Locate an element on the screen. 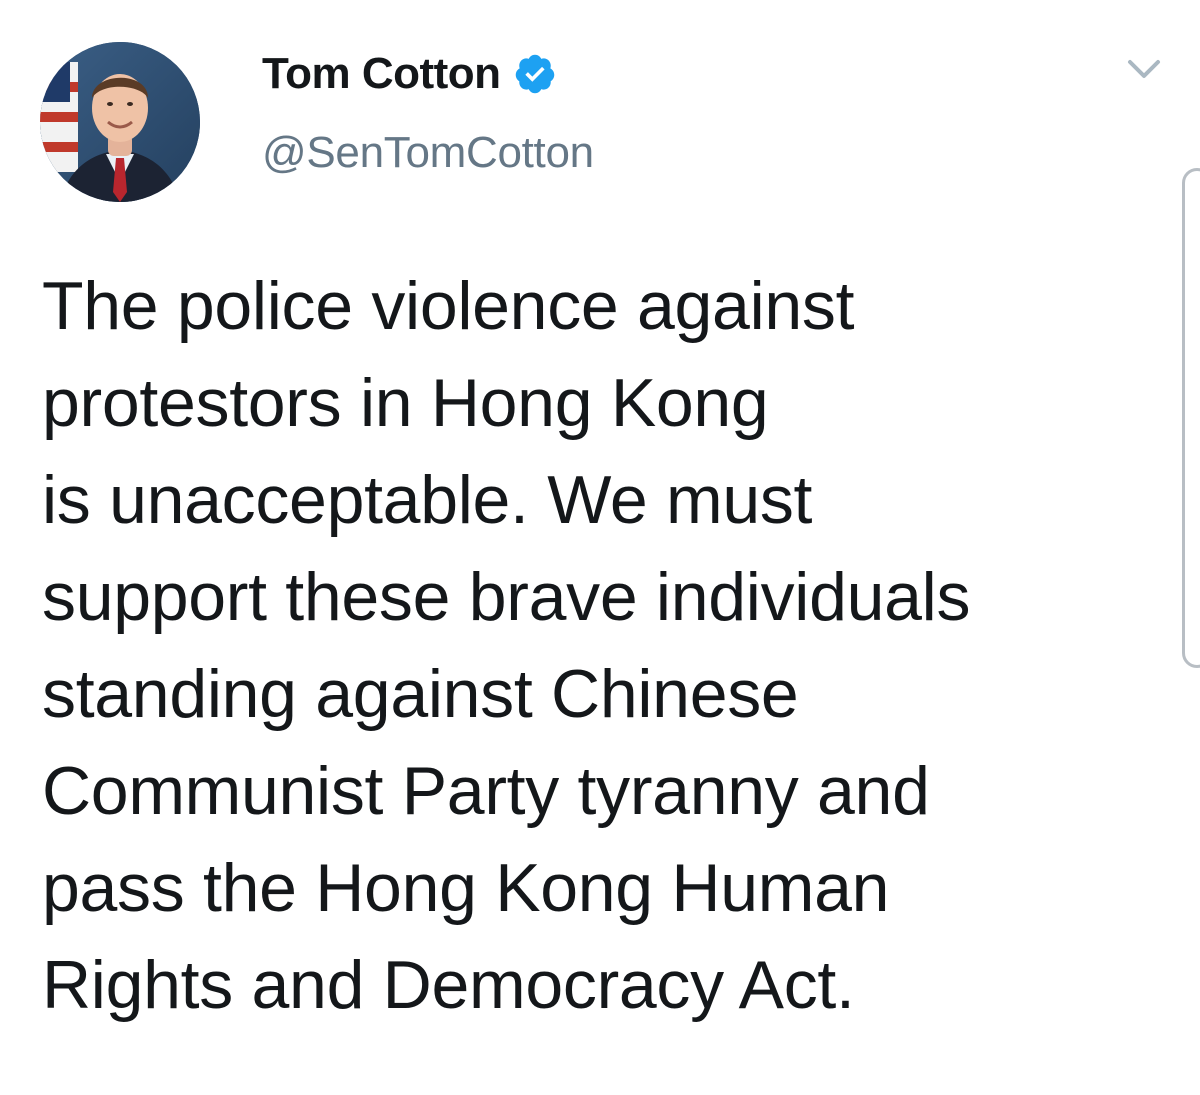 The width and height of the screenshot is (1200, 1095). profile-photo is located at coordinates (120, 122).